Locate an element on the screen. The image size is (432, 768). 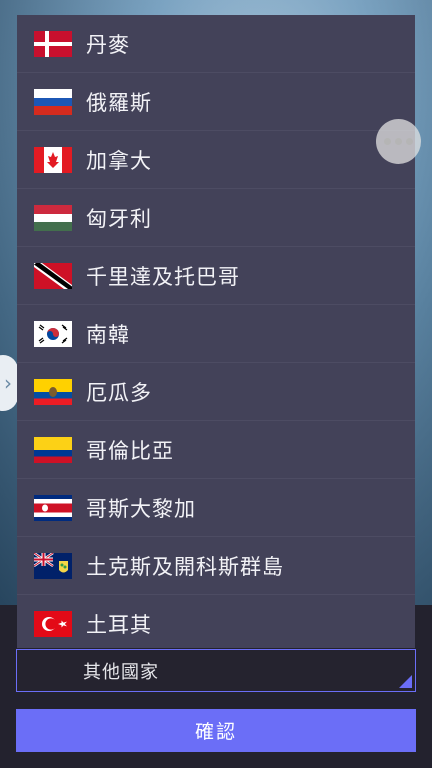
list-item-hungary: 匈牙利 is located at coordinates (216, 218).